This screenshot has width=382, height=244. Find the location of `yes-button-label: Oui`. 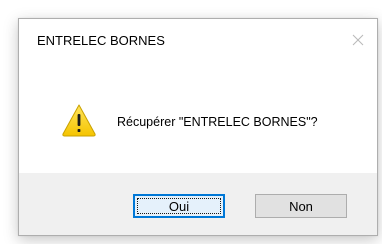

yes-button-label: Oui is located at coordinates (179, 206).